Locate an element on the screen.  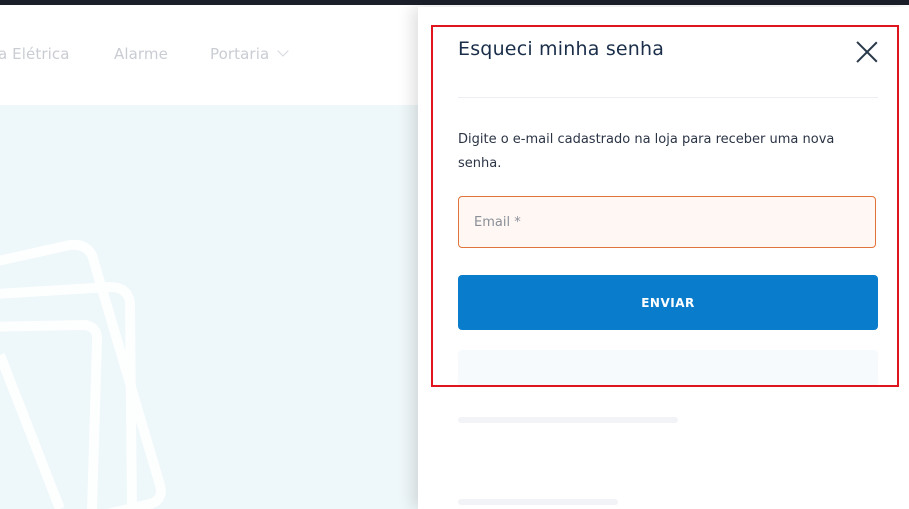
drawer-title: Esqueci minha senha is located at coordinates (561, 49).